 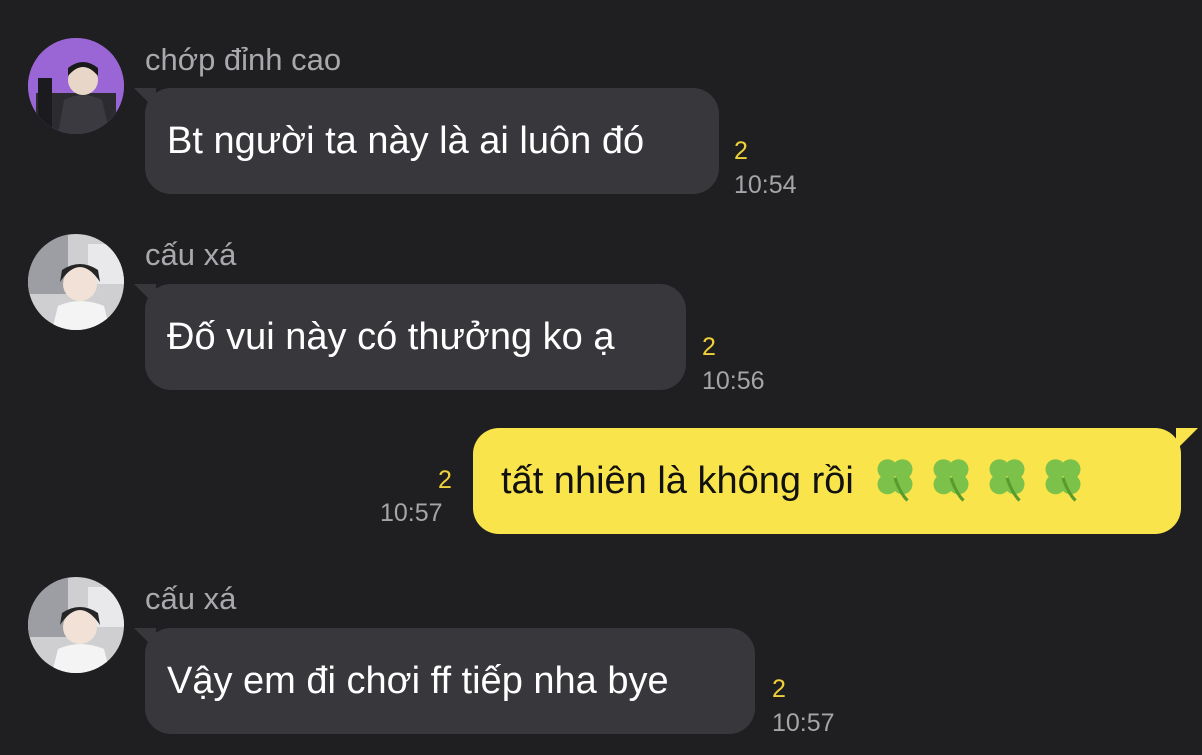 I want to click on message-bubble: Vậy em đi chơi ff tiếp nha bye, so click(x=450, y=681).